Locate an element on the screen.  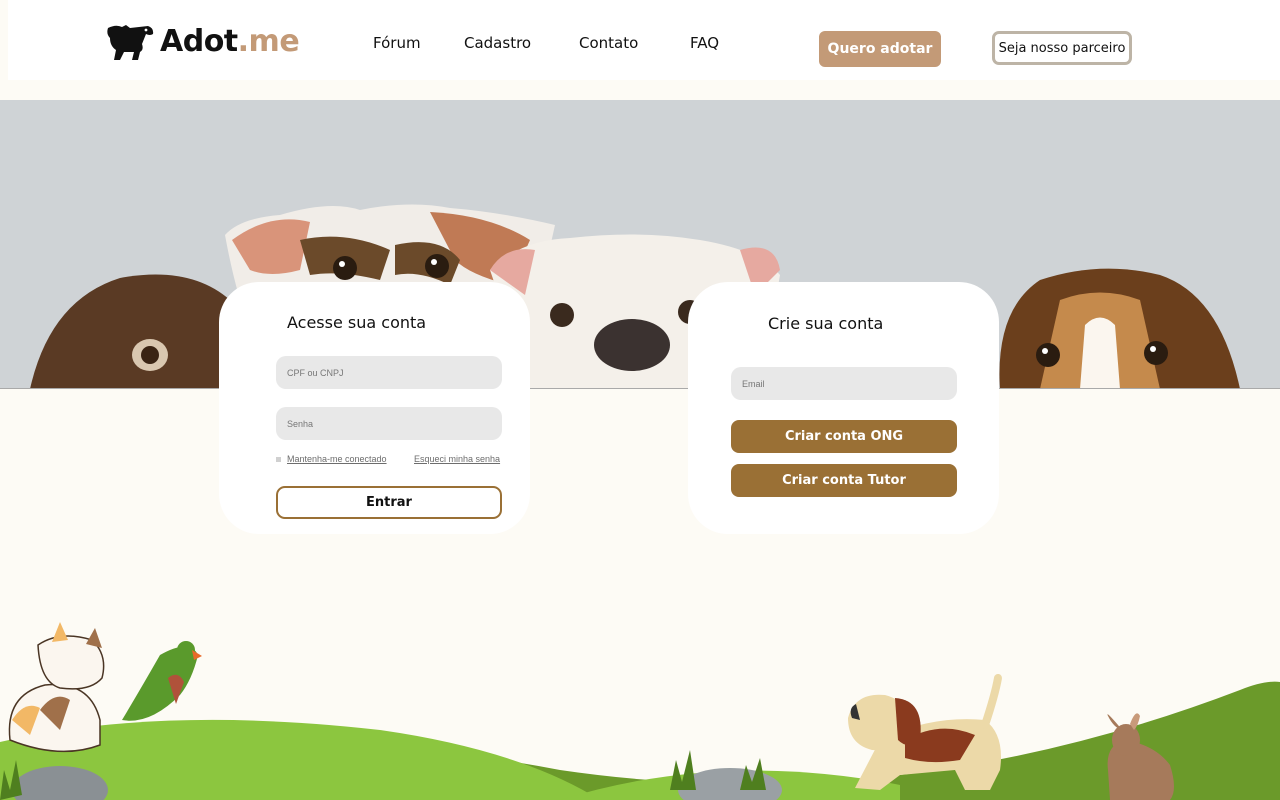
create-ong-account-button: Criar conta ONG is located at coordinates (844, 436).